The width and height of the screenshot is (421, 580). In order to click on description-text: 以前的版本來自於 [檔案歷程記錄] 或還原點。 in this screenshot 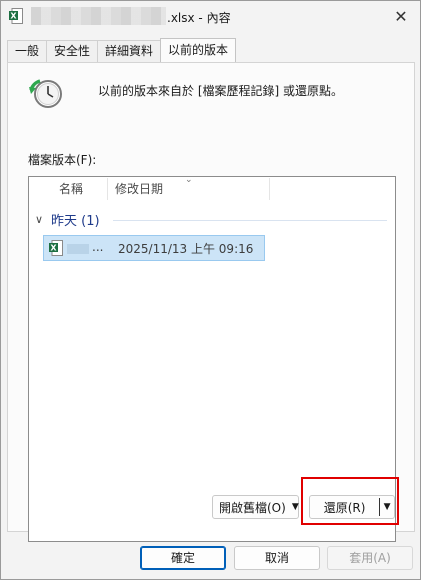, I will do `click(220, 91)`.